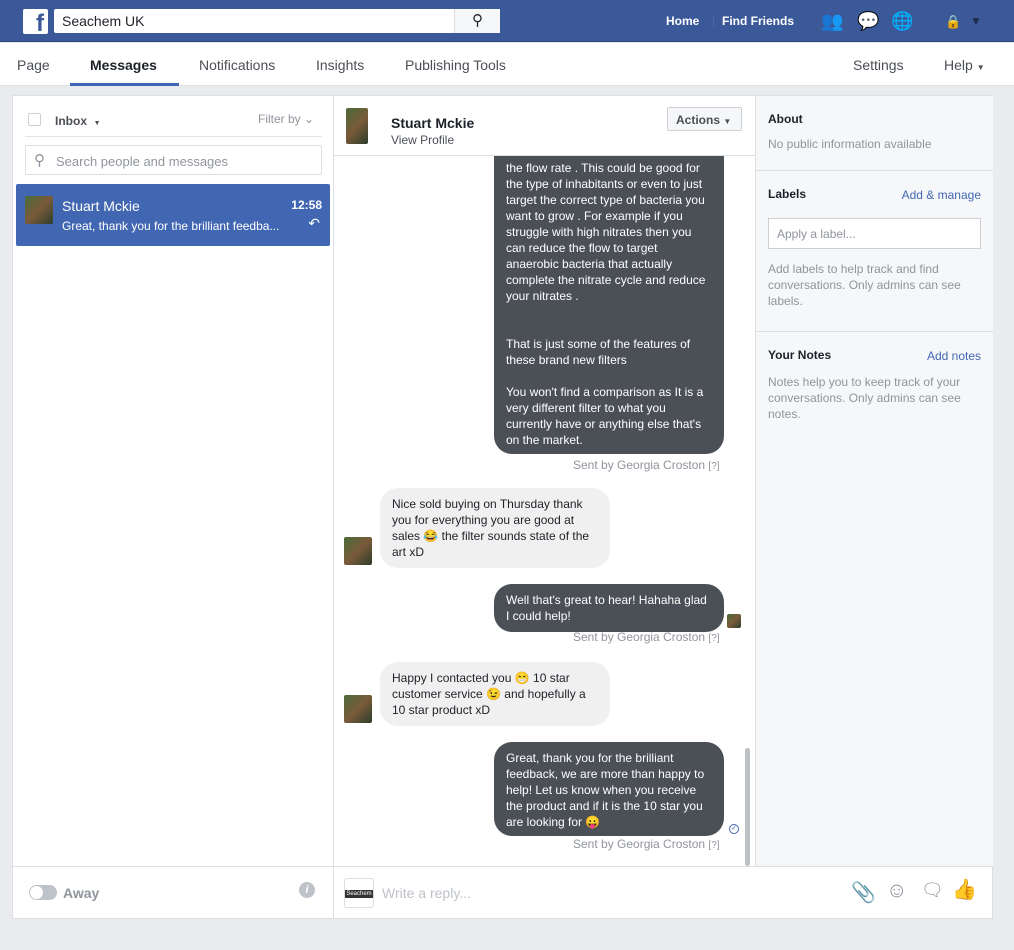  I want to click on messages-icon: 💬, so click(868, 21).